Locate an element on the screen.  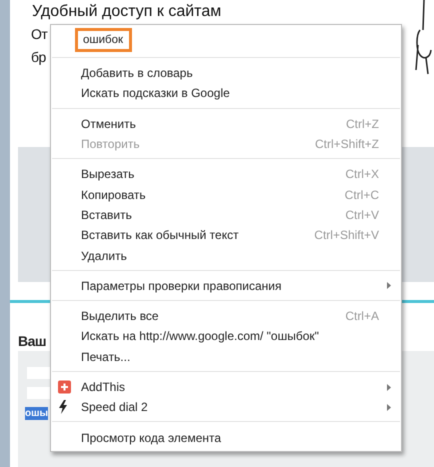
lightning-icon is located at coordinates (63, 407).